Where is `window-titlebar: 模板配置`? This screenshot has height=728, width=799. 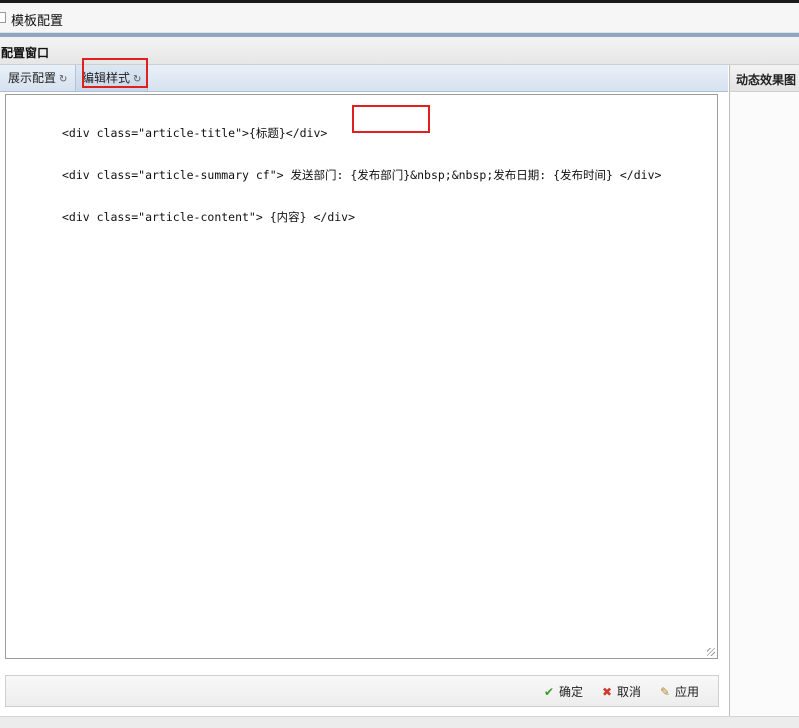
window-titlebar: 模板配置 is located at coordinates (399, 18).